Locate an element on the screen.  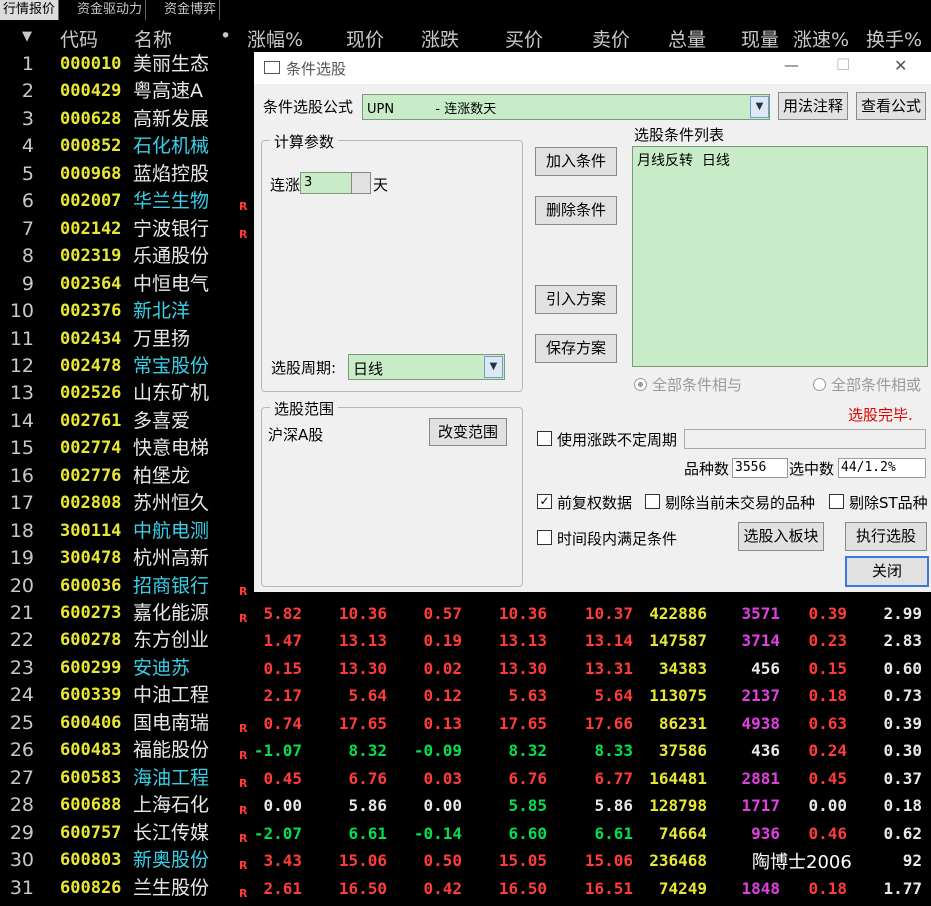
col-price: 现价 is located at coordinates (365, 38).